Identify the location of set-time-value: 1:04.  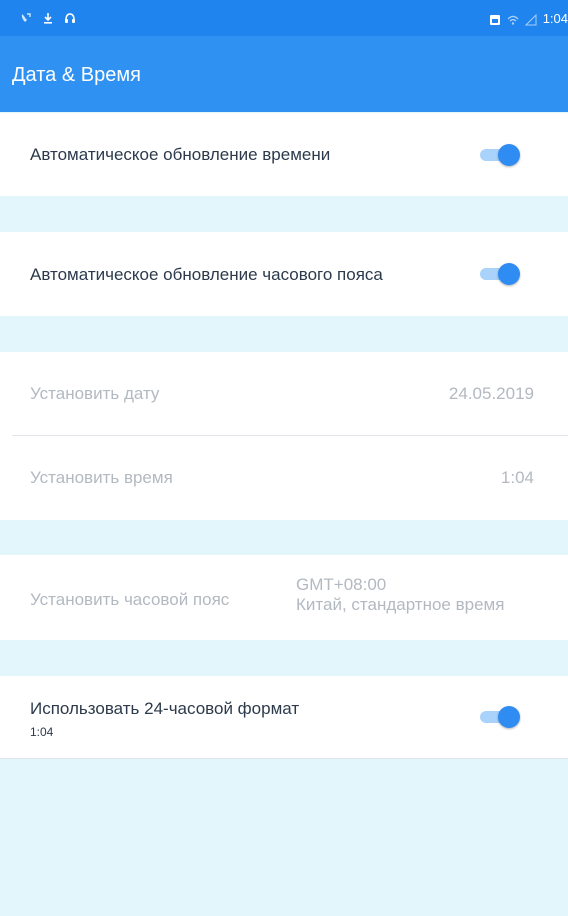
(517, 477).